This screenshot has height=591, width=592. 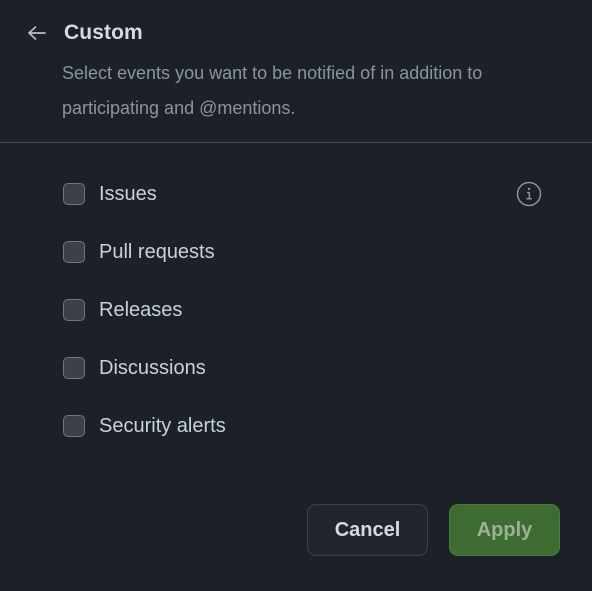 What do you see at coordinates (152, 368) in the screenshot?
I see `option-label-discussions: Discussions` at bounding box center [152, 368].